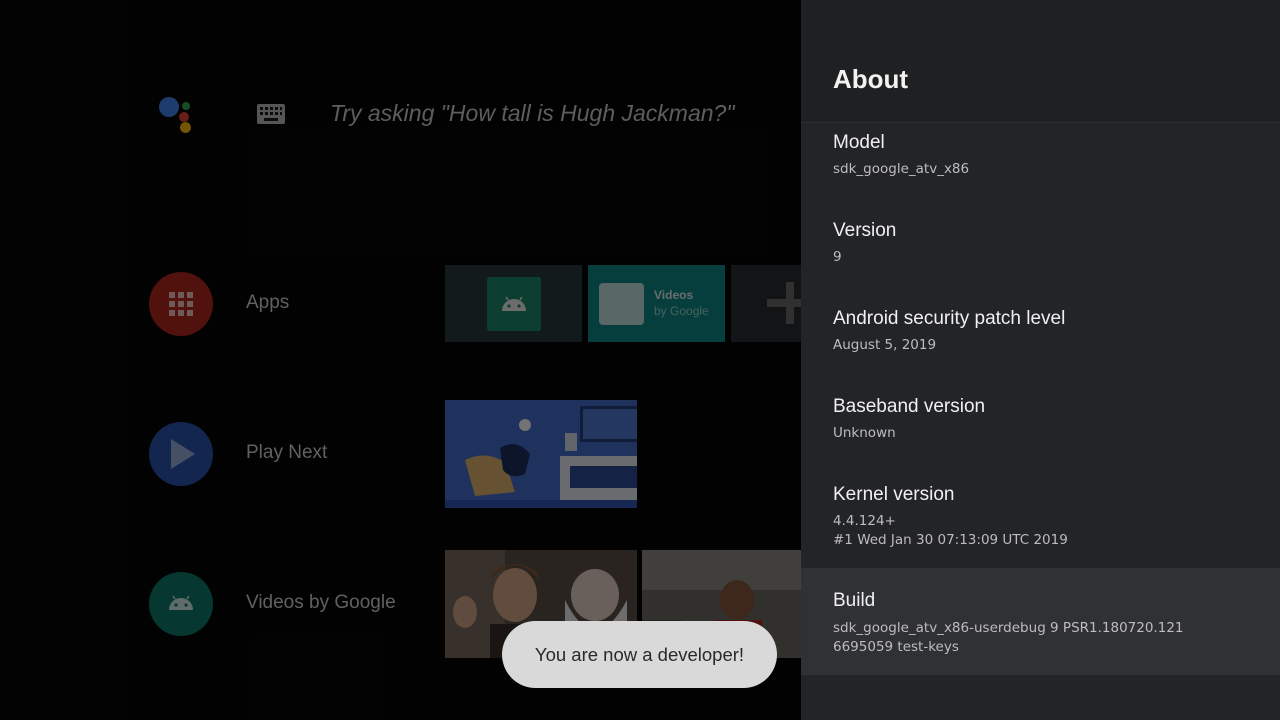  Describe the element at coordinates (532, 113) in the screenshot. I see `assistant-prompt-text: Try asking "How tall is Hugh Jackman?"` at that location.